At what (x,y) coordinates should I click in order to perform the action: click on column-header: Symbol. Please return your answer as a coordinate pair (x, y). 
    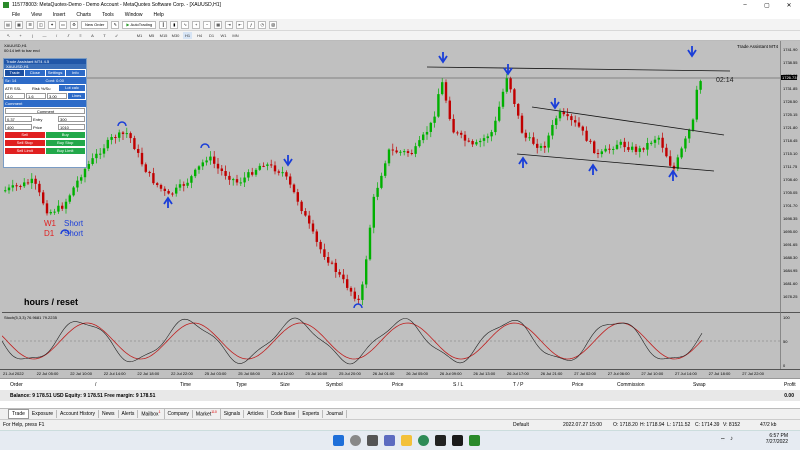
    Looking at the image, I should click on (334, 385).